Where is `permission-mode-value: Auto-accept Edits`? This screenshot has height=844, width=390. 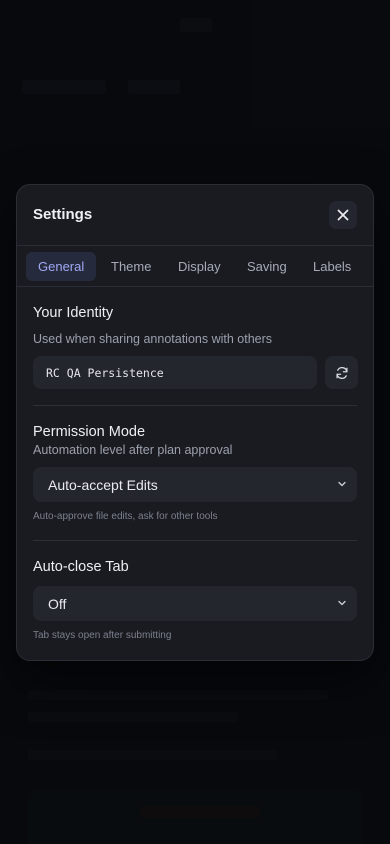 permission-mode-value: Auto-accept Edits is located at coordinates (103, 484).